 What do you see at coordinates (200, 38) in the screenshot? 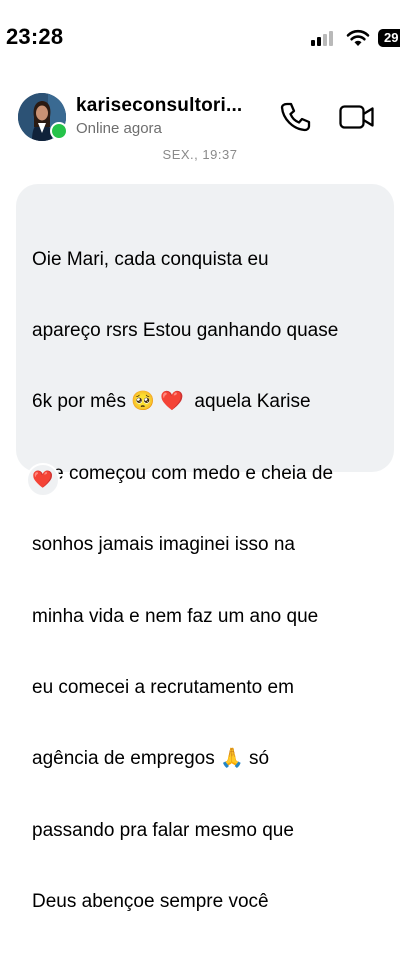
I see `status-bar: 23:28 29` at bounding box center [200, 38].